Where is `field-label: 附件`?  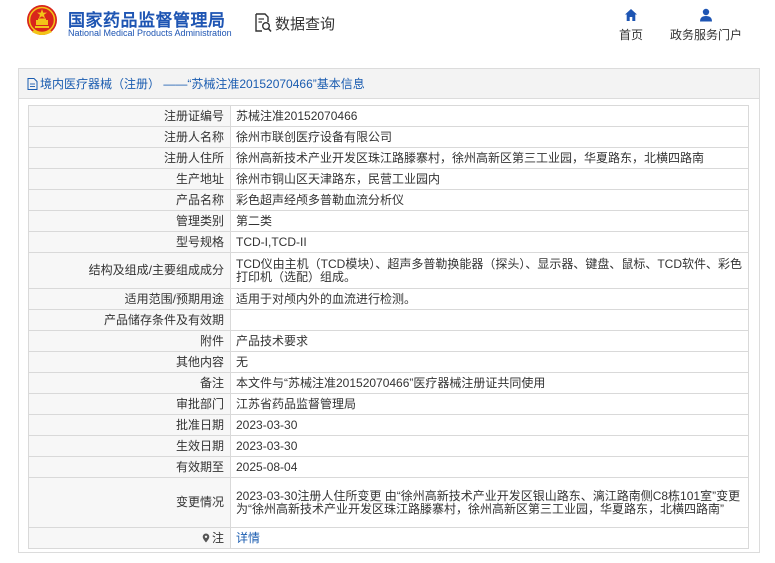
field-label: 附件 is located at coordinates (129, 341).